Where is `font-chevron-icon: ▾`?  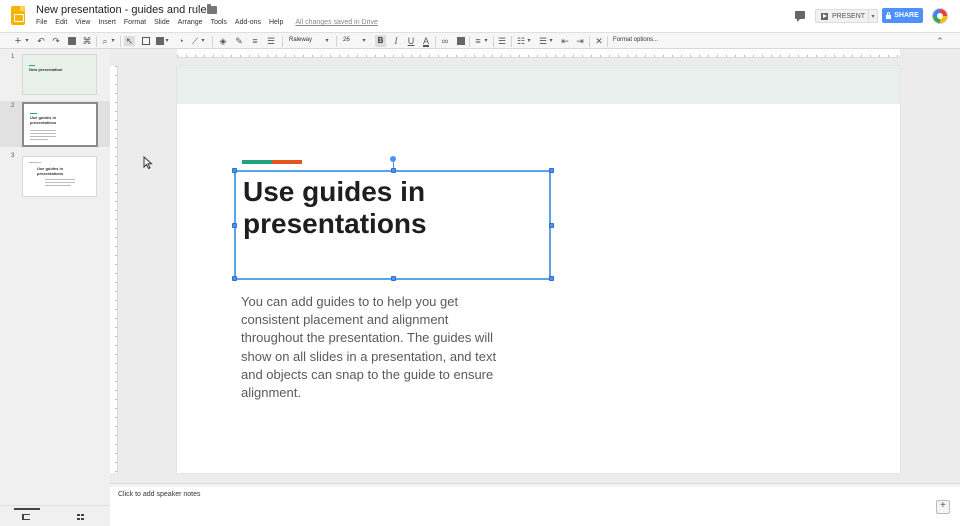
font-chevron-icon: ▾ is located at coordinates (327, 41).